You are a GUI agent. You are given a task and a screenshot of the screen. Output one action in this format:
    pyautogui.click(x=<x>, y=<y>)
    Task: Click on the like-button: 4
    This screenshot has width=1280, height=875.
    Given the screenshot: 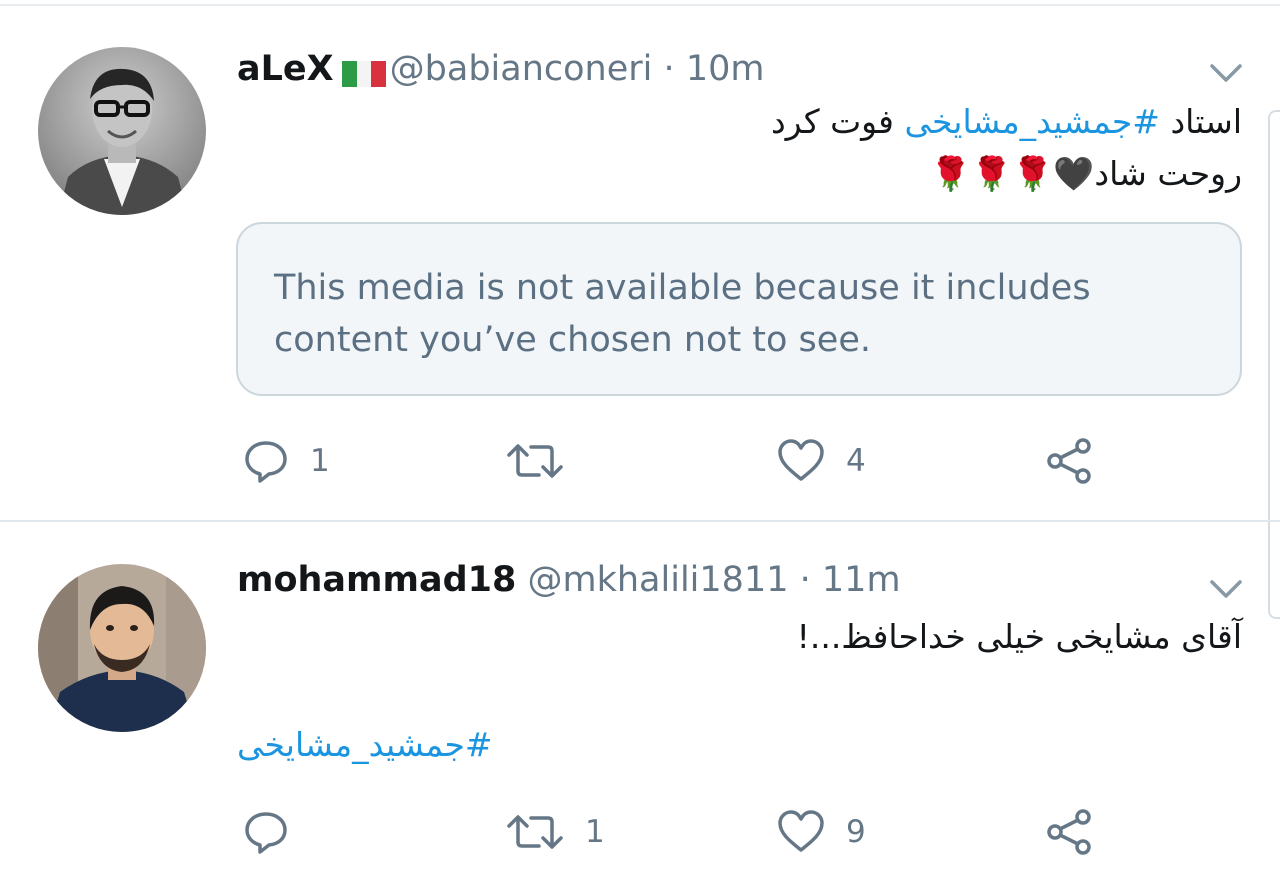 What is the action you would take?
    pyautogui.click(x=821, y=461)
    